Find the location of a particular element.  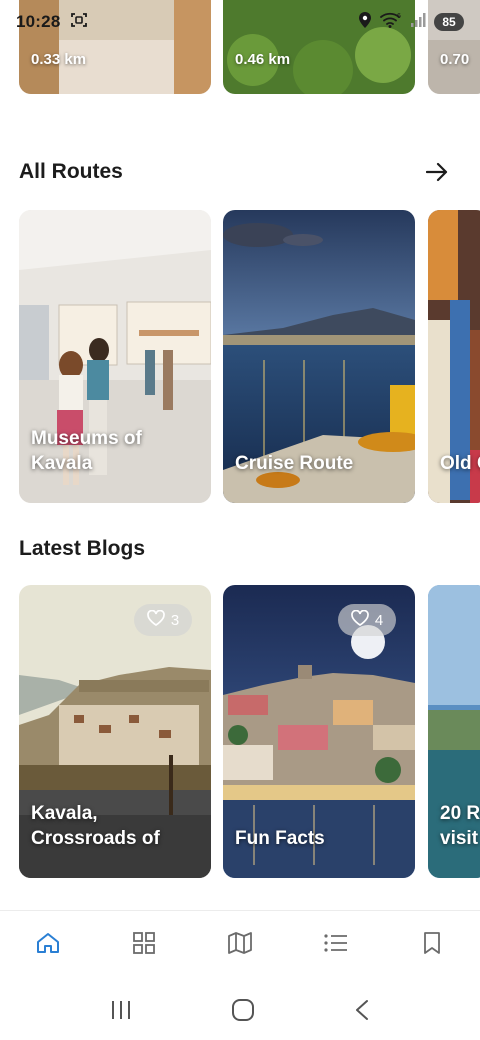

route-card: Museums of Kavala is located at coordinates (115, 356).